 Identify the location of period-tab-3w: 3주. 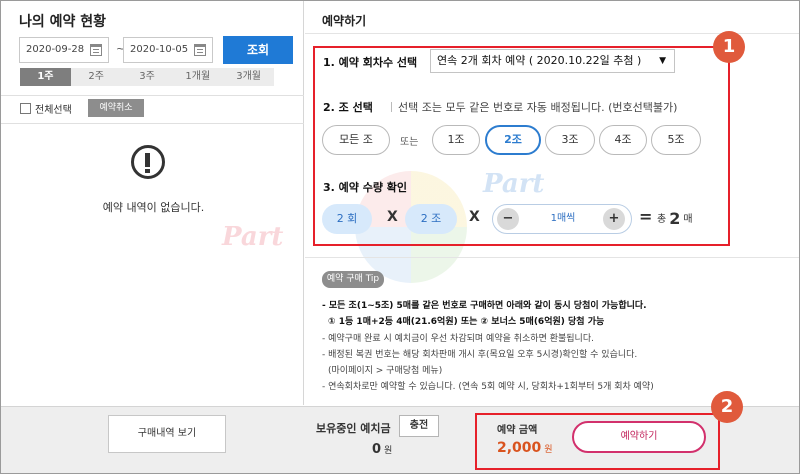
(147, 77).